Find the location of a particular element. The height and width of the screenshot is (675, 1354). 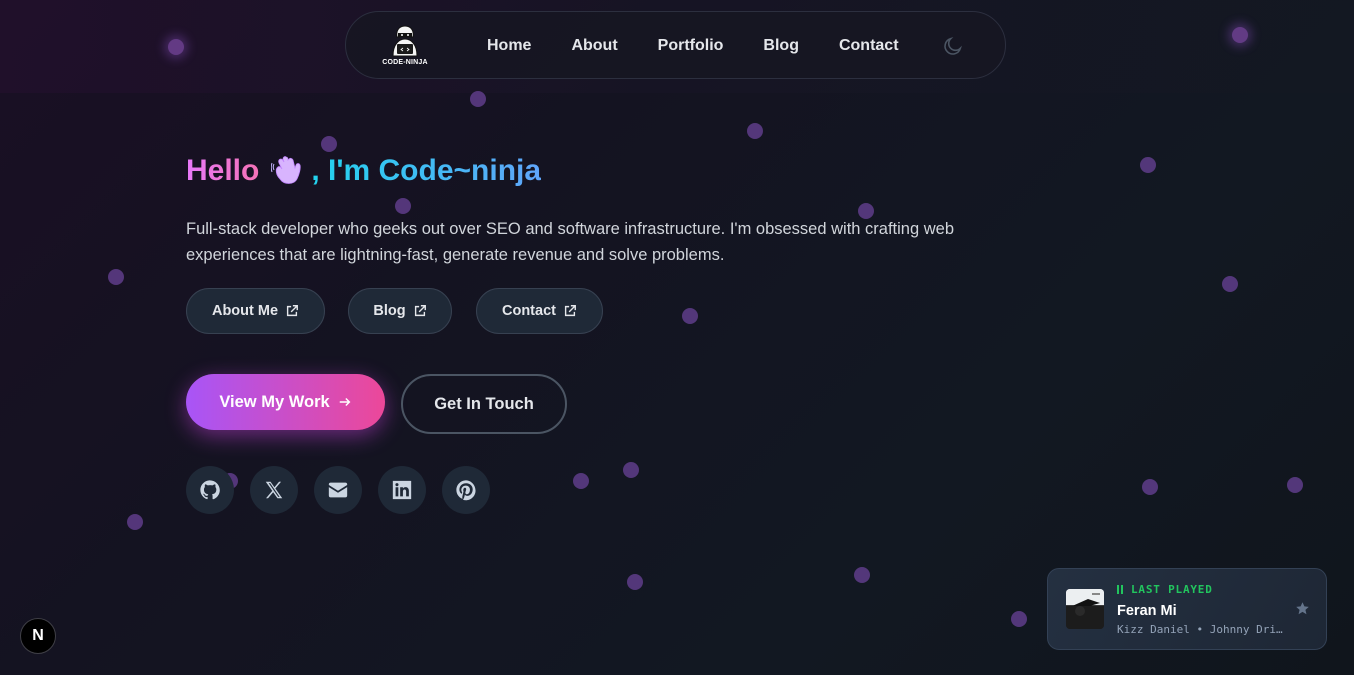

hero-name: , I'm Code~ninja is located at coordinates (426, 170).